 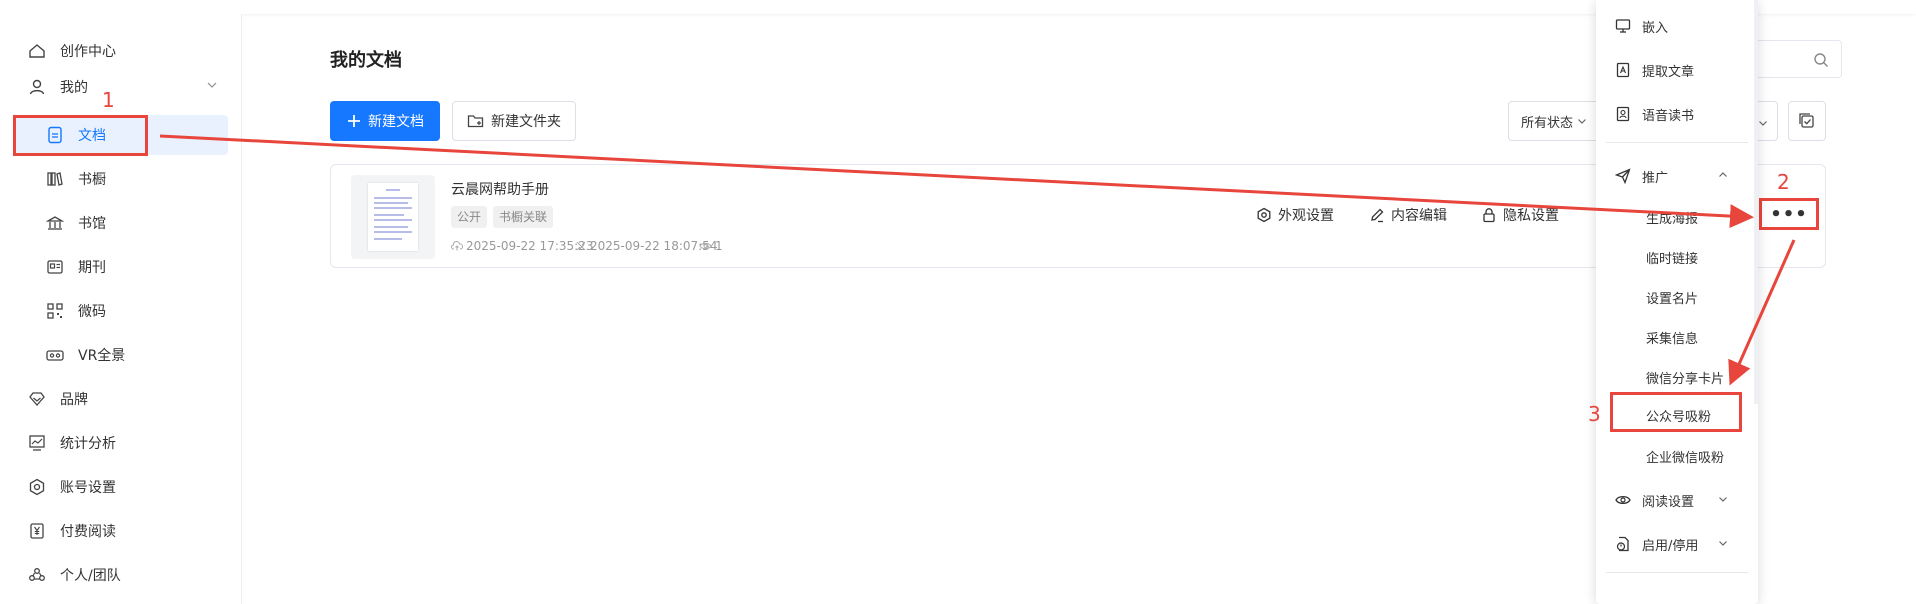 I want to click on menu-item-read-settings: 阅读设置, so click(x=1677, y=500).